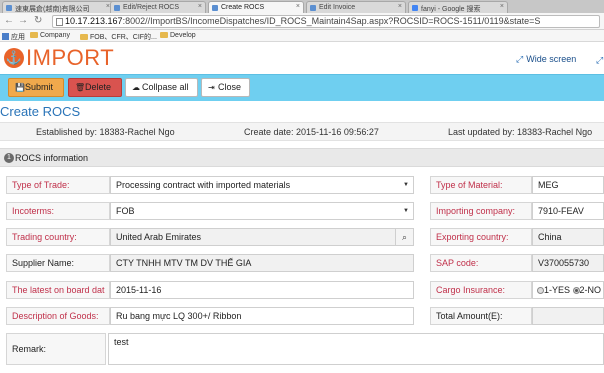  I want to click on back-arrow-icon: ←, so click(9, 20).